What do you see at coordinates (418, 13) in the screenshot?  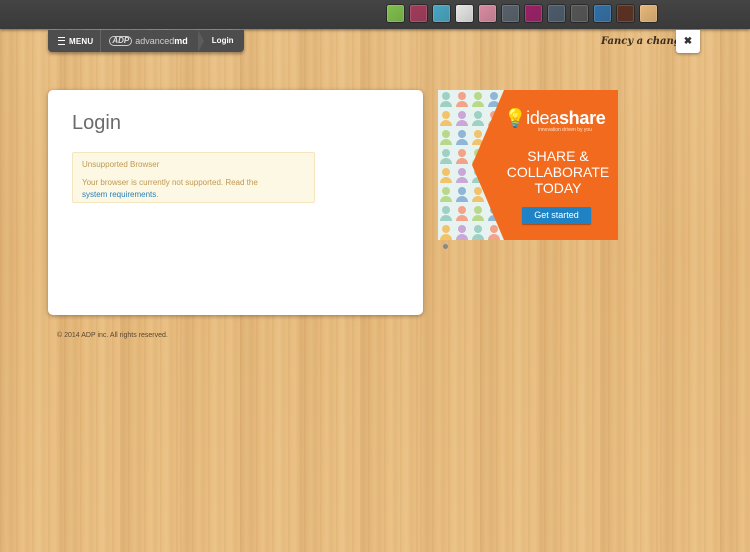 I see `theme-swatch-berry-theme` at bounding box center [418, 13].